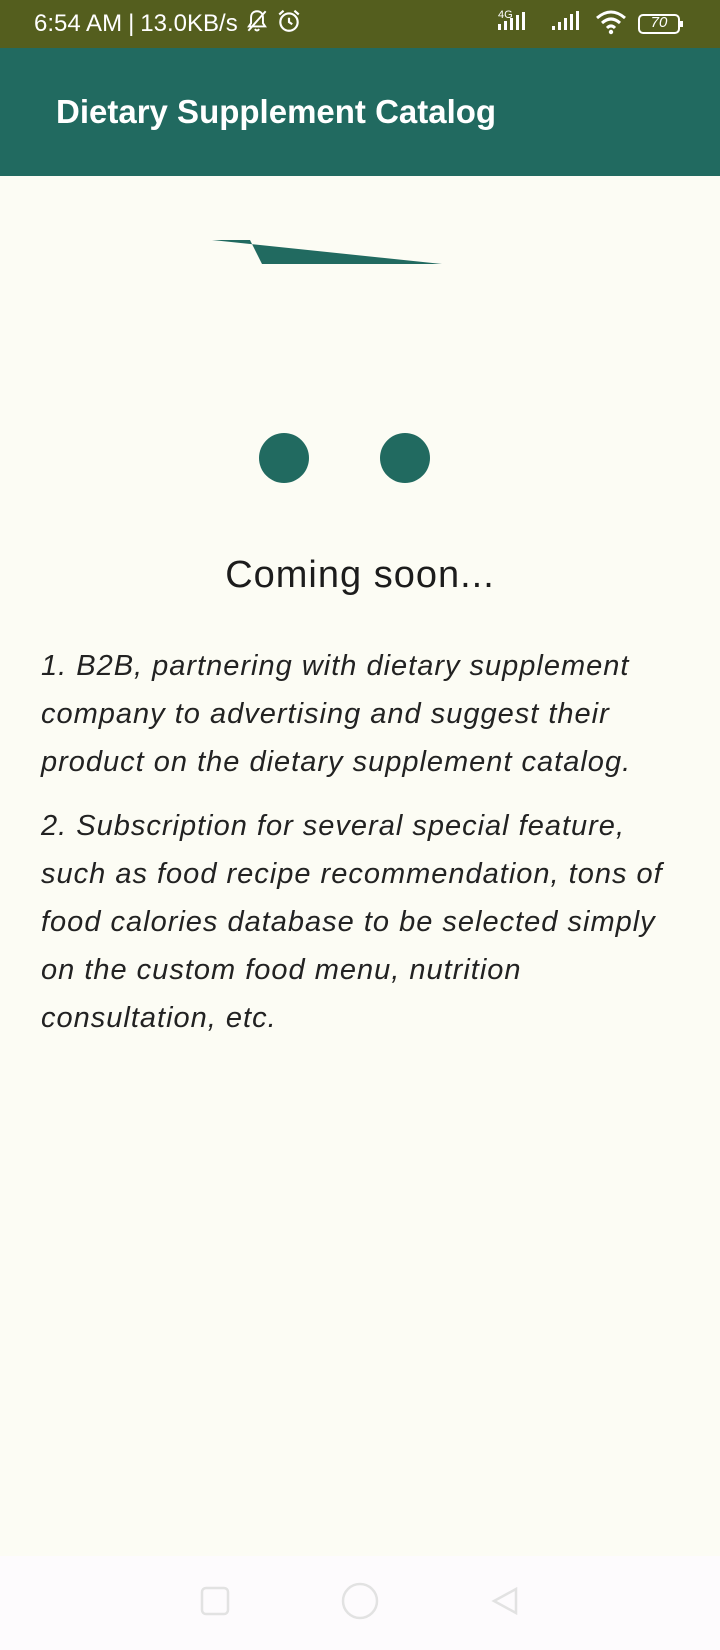  Describe the element at coordinates (78, 23) in the screenshot. I see `status-time: 6:54 AM` at that location.